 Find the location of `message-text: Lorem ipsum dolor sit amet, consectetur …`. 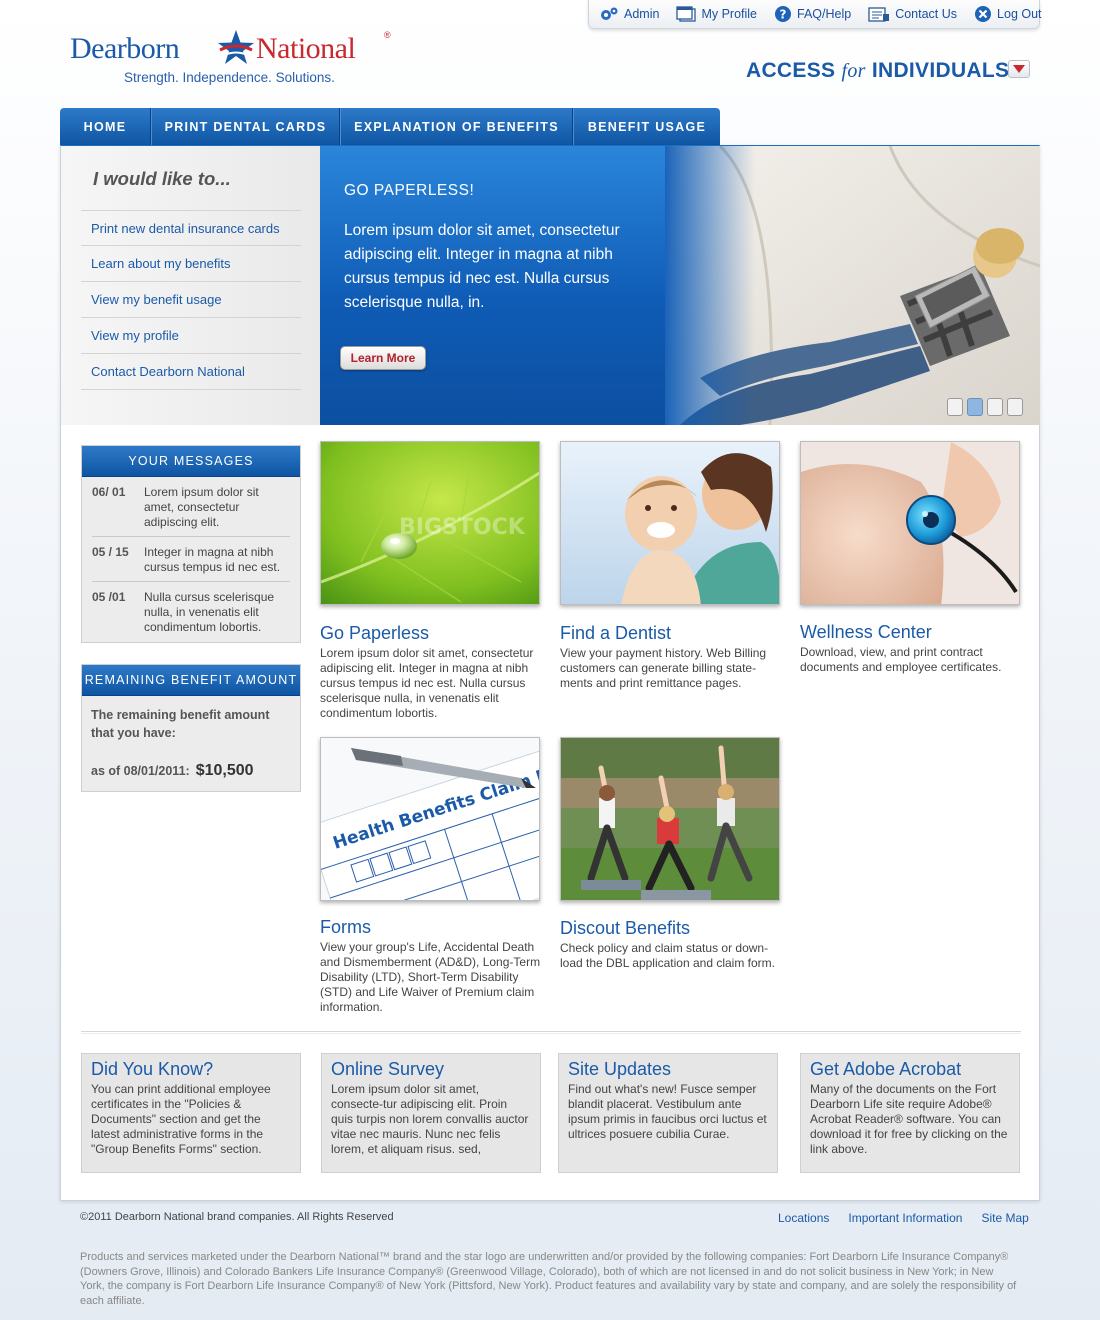

message-text: Lorem ipsum dolor sit amet, consectetur … is located at coordinates (201, 507).